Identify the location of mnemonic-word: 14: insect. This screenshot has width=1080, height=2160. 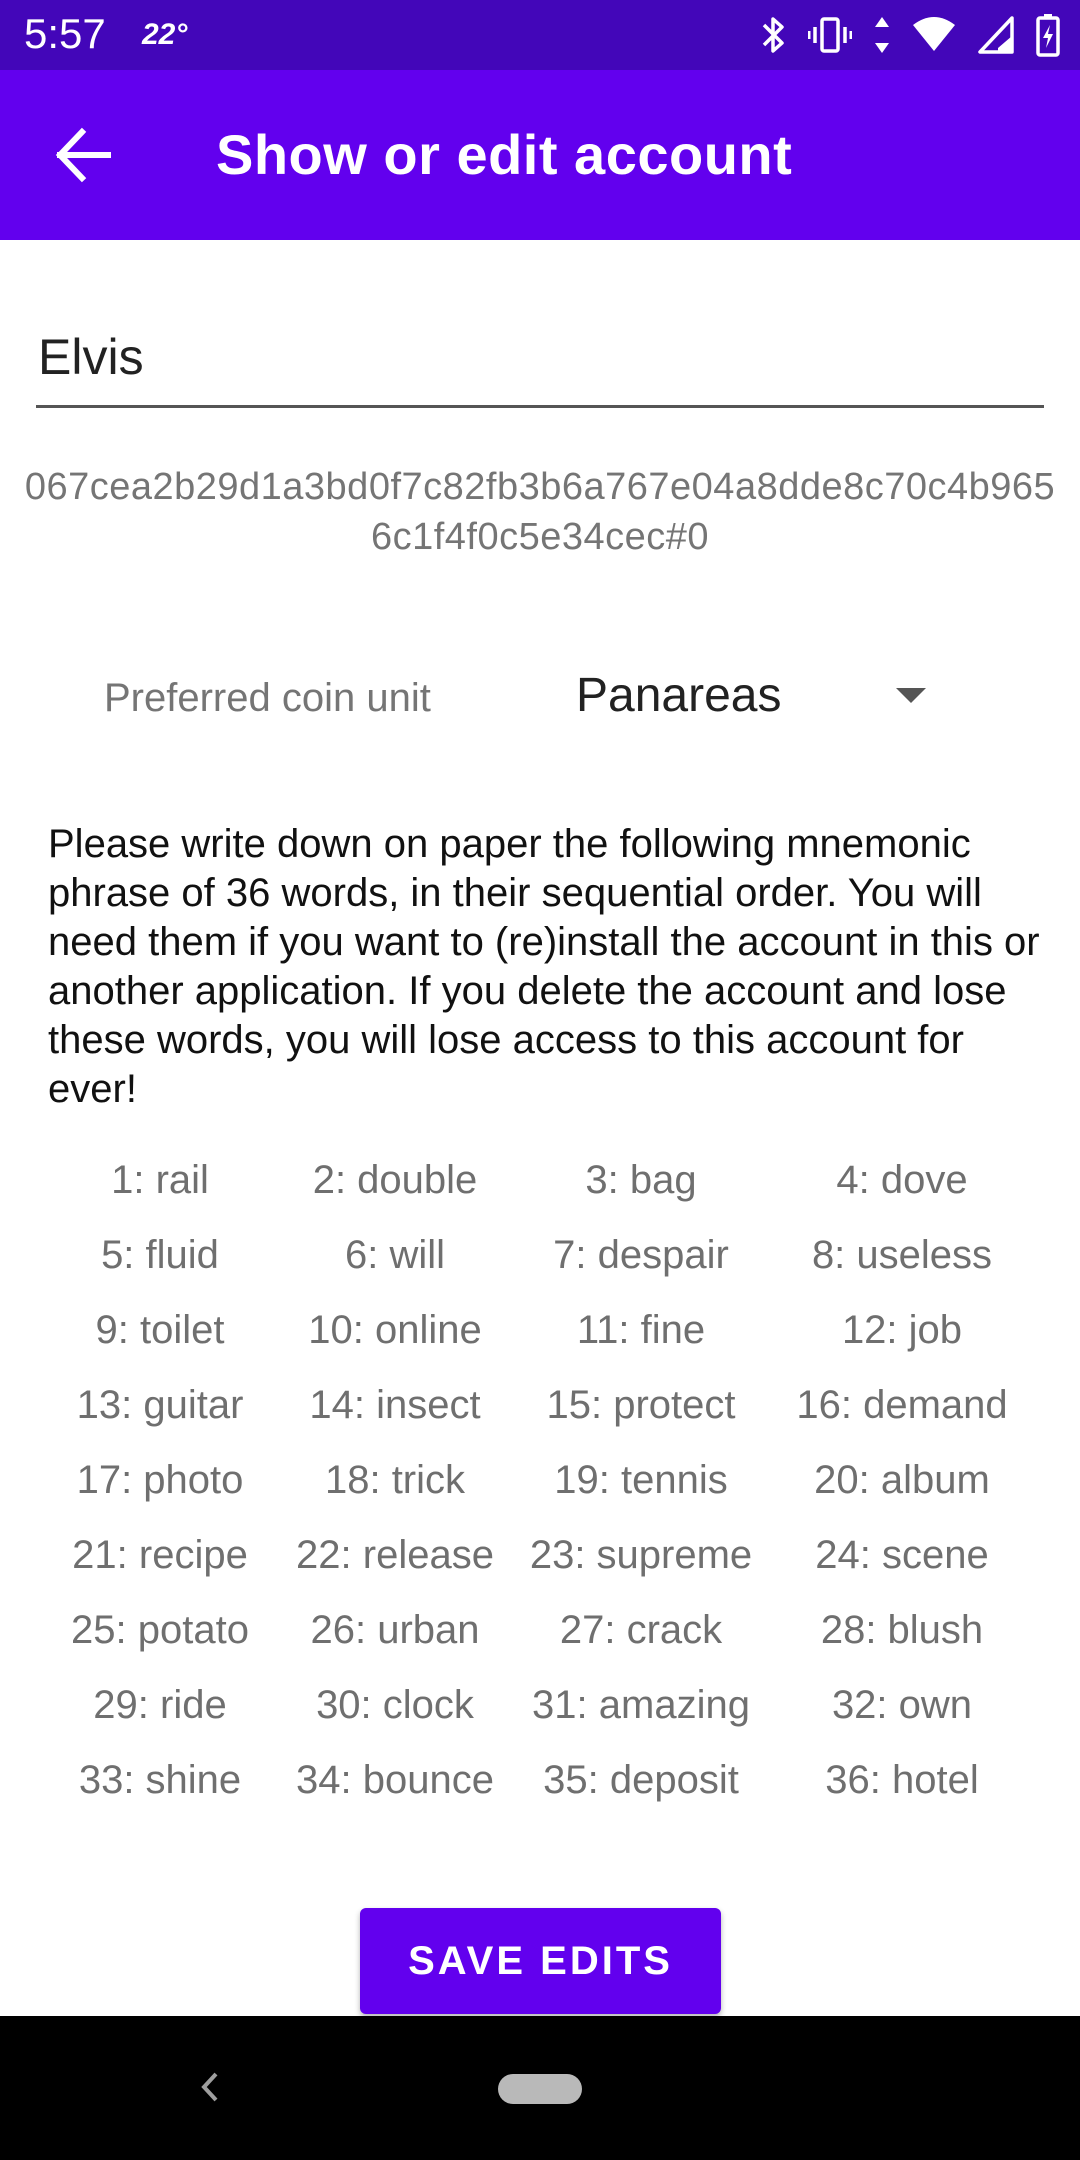
(395, 1405).